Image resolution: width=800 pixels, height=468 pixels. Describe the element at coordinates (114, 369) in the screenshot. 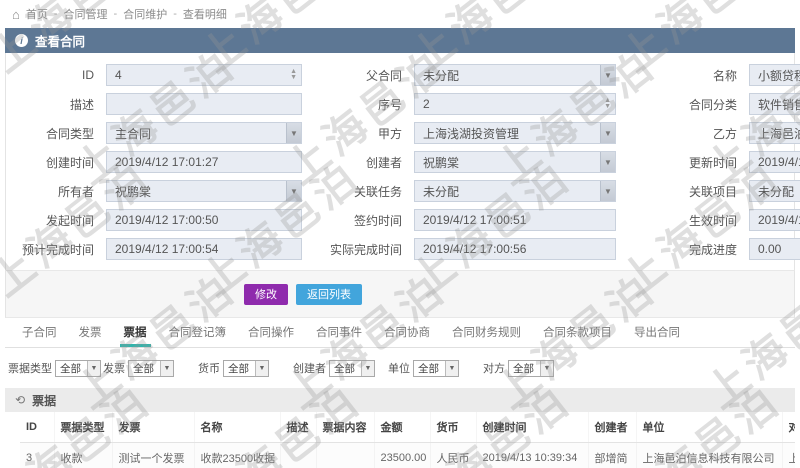

I see `filter-label: 发票` at that location.